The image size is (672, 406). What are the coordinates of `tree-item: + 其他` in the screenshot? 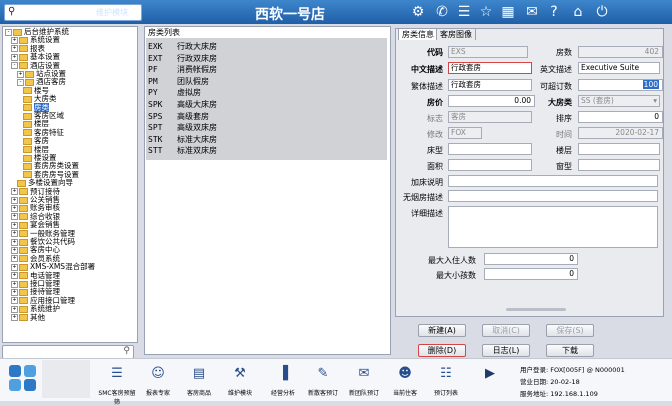 It's located at (28, 317).